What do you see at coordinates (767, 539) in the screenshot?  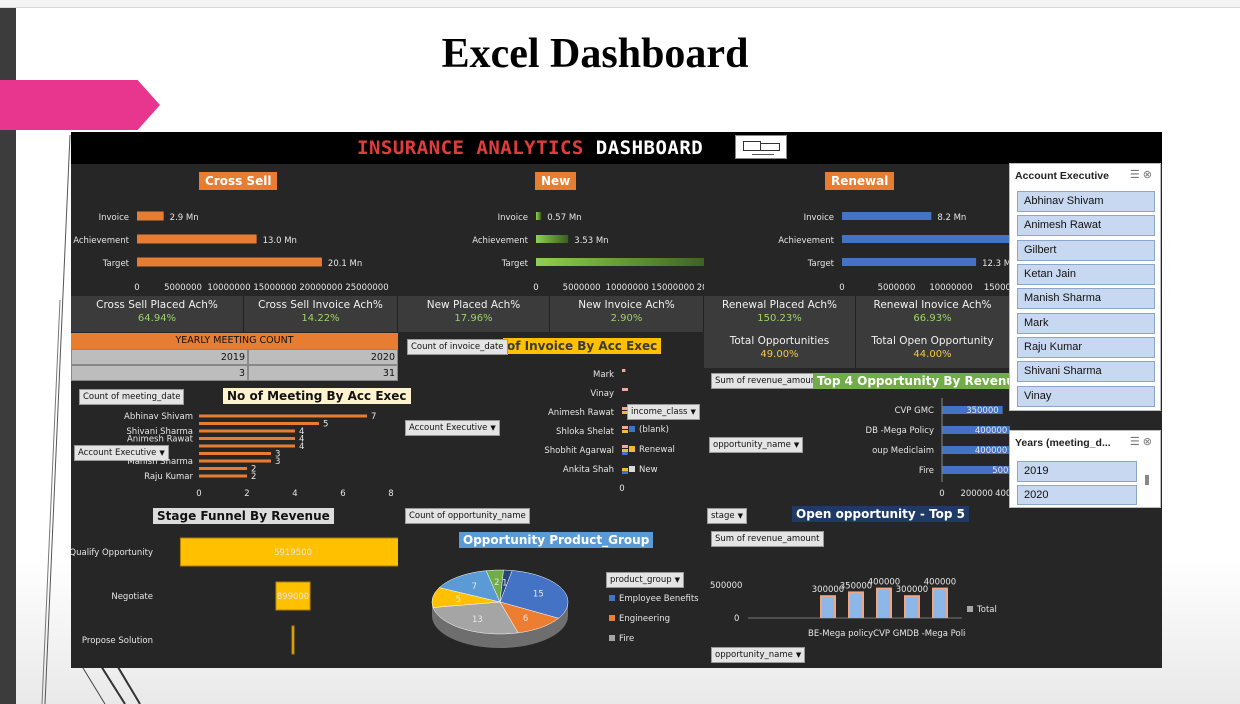 I see `open-top5-field-button: Sum of revenue_amount` at bounding box center [767, 539].